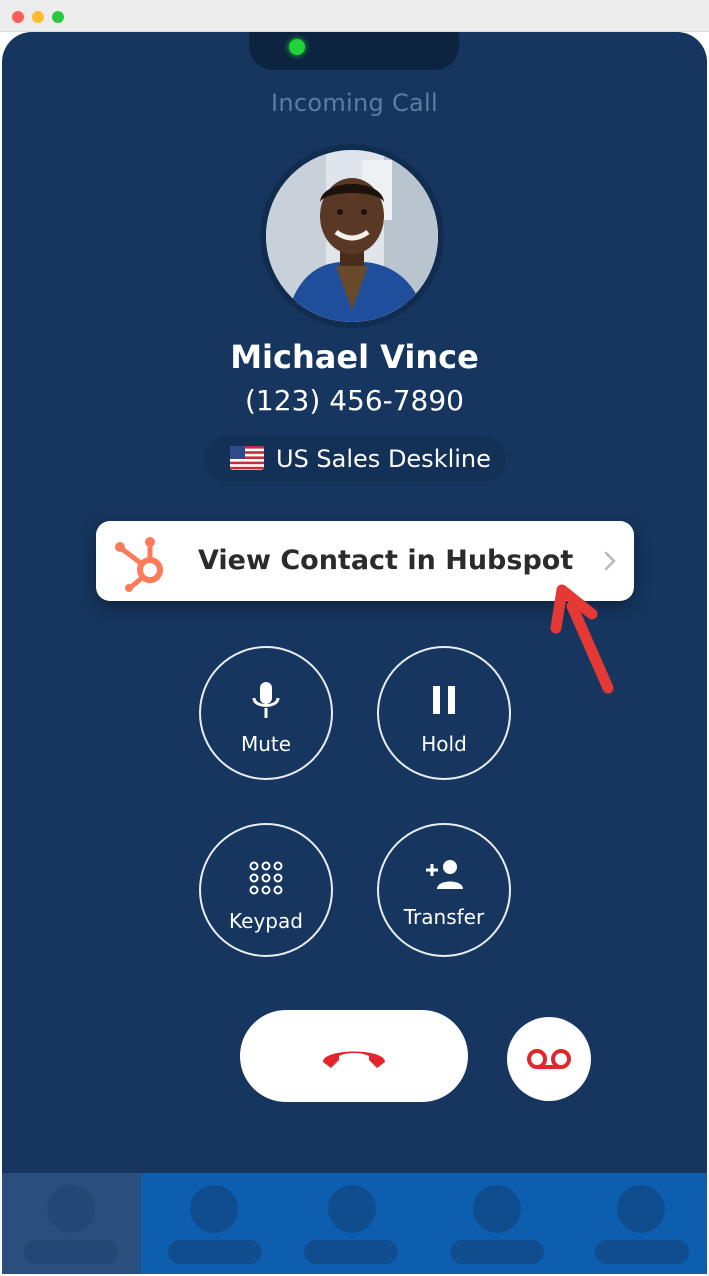  I want to click on tab-1-icon, so click(71, 1209).